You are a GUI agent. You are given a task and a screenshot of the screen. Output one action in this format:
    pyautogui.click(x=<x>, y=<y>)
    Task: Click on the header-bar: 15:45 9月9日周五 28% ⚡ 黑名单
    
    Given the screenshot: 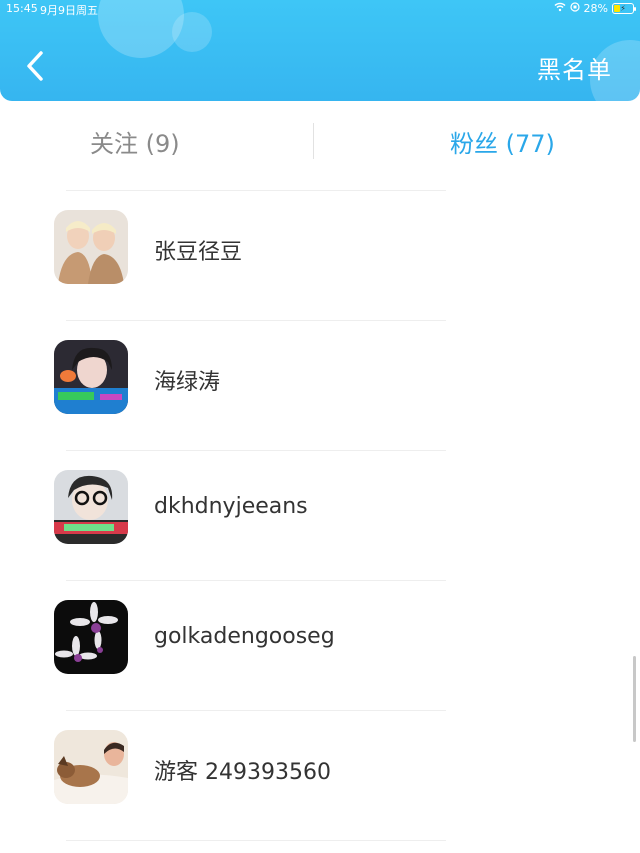 What is the action you would take?
    pyautogui.click(x=320, y=50)
    